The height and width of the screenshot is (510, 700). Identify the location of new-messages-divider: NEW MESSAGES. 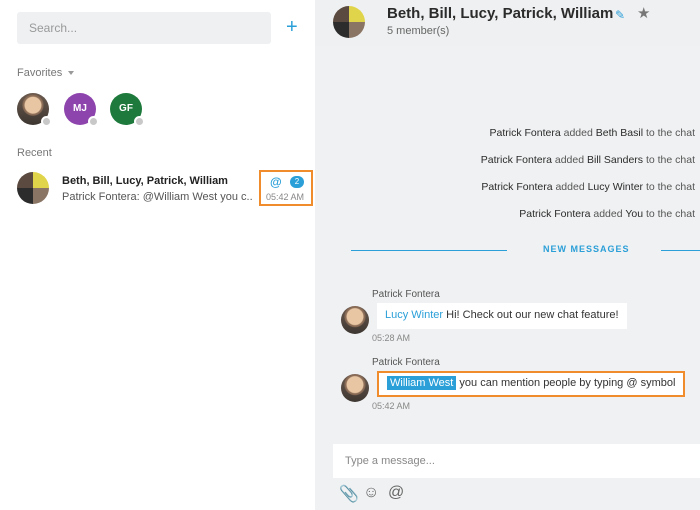
(586, 249).